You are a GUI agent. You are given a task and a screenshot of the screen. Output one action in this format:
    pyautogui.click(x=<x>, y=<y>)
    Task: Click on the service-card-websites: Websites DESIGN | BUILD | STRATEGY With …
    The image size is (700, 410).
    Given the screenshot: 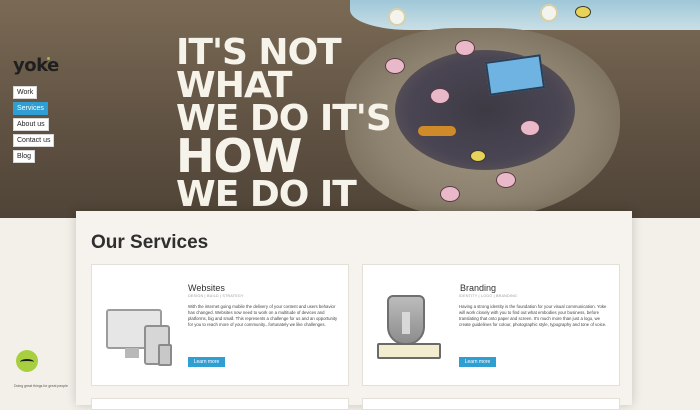 What is the action you would take?
    pyautogui.click(x=220, y=325)
    